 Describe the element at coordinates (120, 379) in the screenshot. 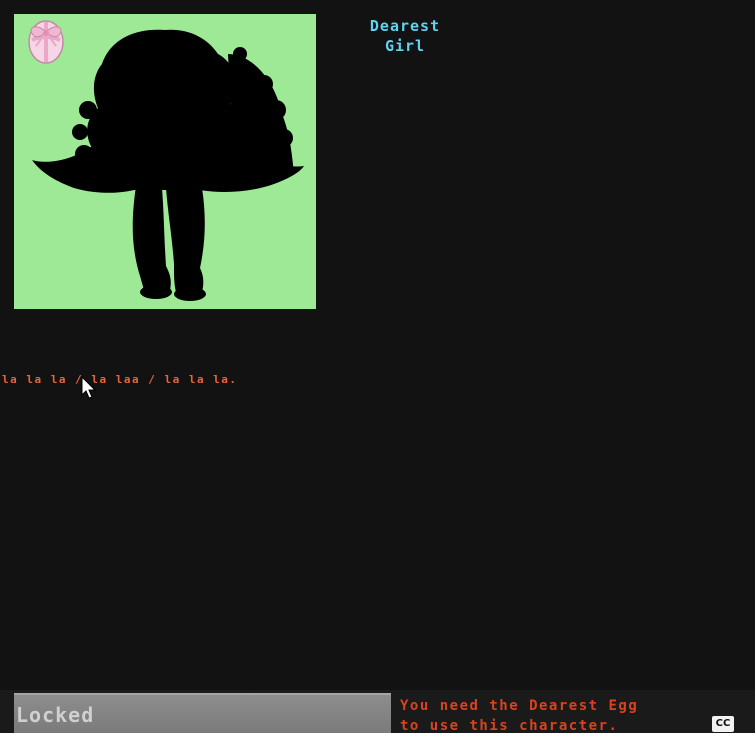

I see `lyrics-text: la la la / la laa / la la la.` at that location.